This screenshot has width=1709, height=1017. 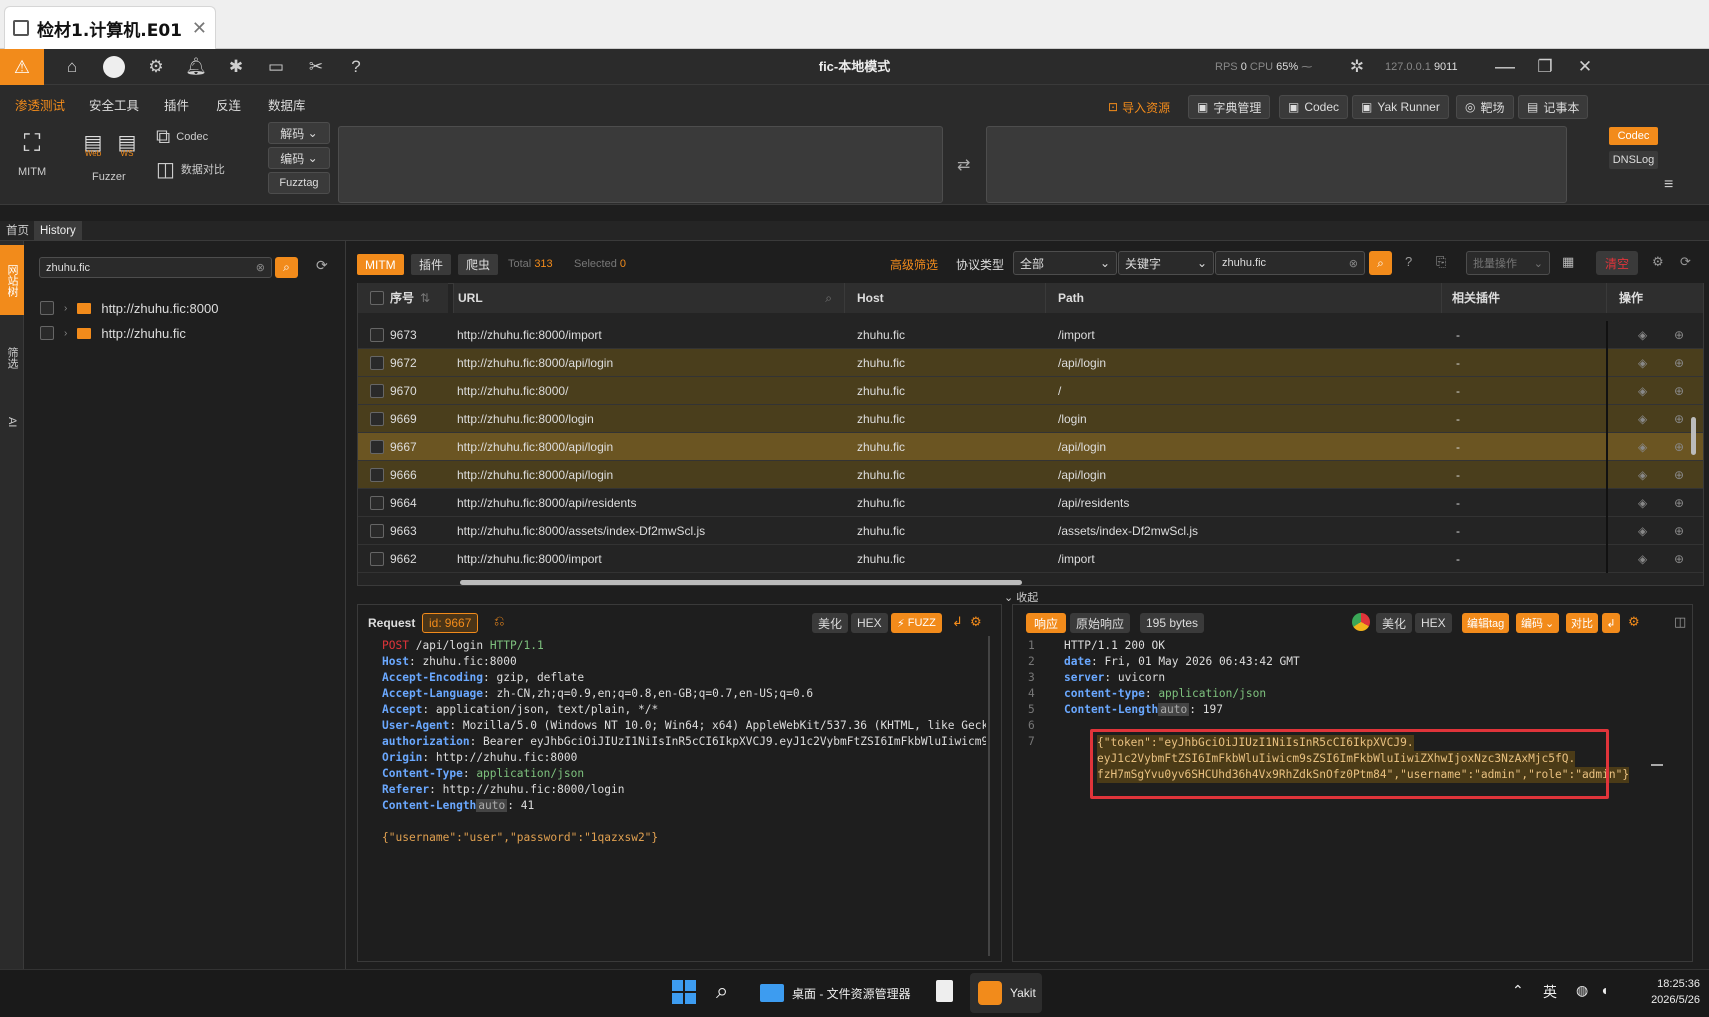 What do you see at coordinates (1400, 107) in the screenshot?
I see `yak-runner-button: ▣ Yak Runner` at bounding box center [1400, 107].